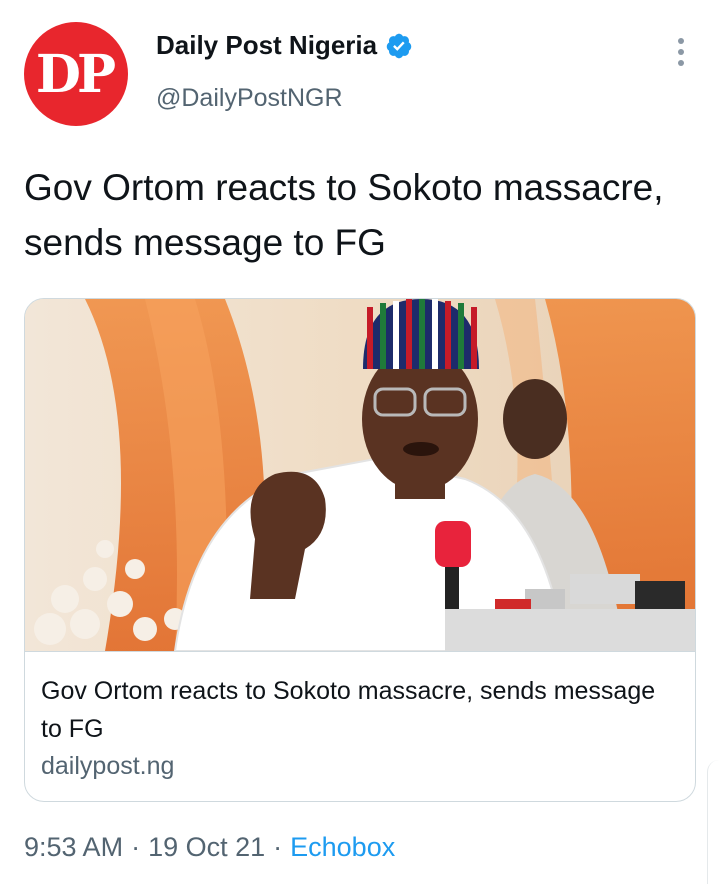 Image resolution: width=719 pixels, height=884 pixels. What do you see at coordinates (73, 847) in the screenshot?
I see `tweet-time: 9:53 AM` at bounding box center [73, 847].